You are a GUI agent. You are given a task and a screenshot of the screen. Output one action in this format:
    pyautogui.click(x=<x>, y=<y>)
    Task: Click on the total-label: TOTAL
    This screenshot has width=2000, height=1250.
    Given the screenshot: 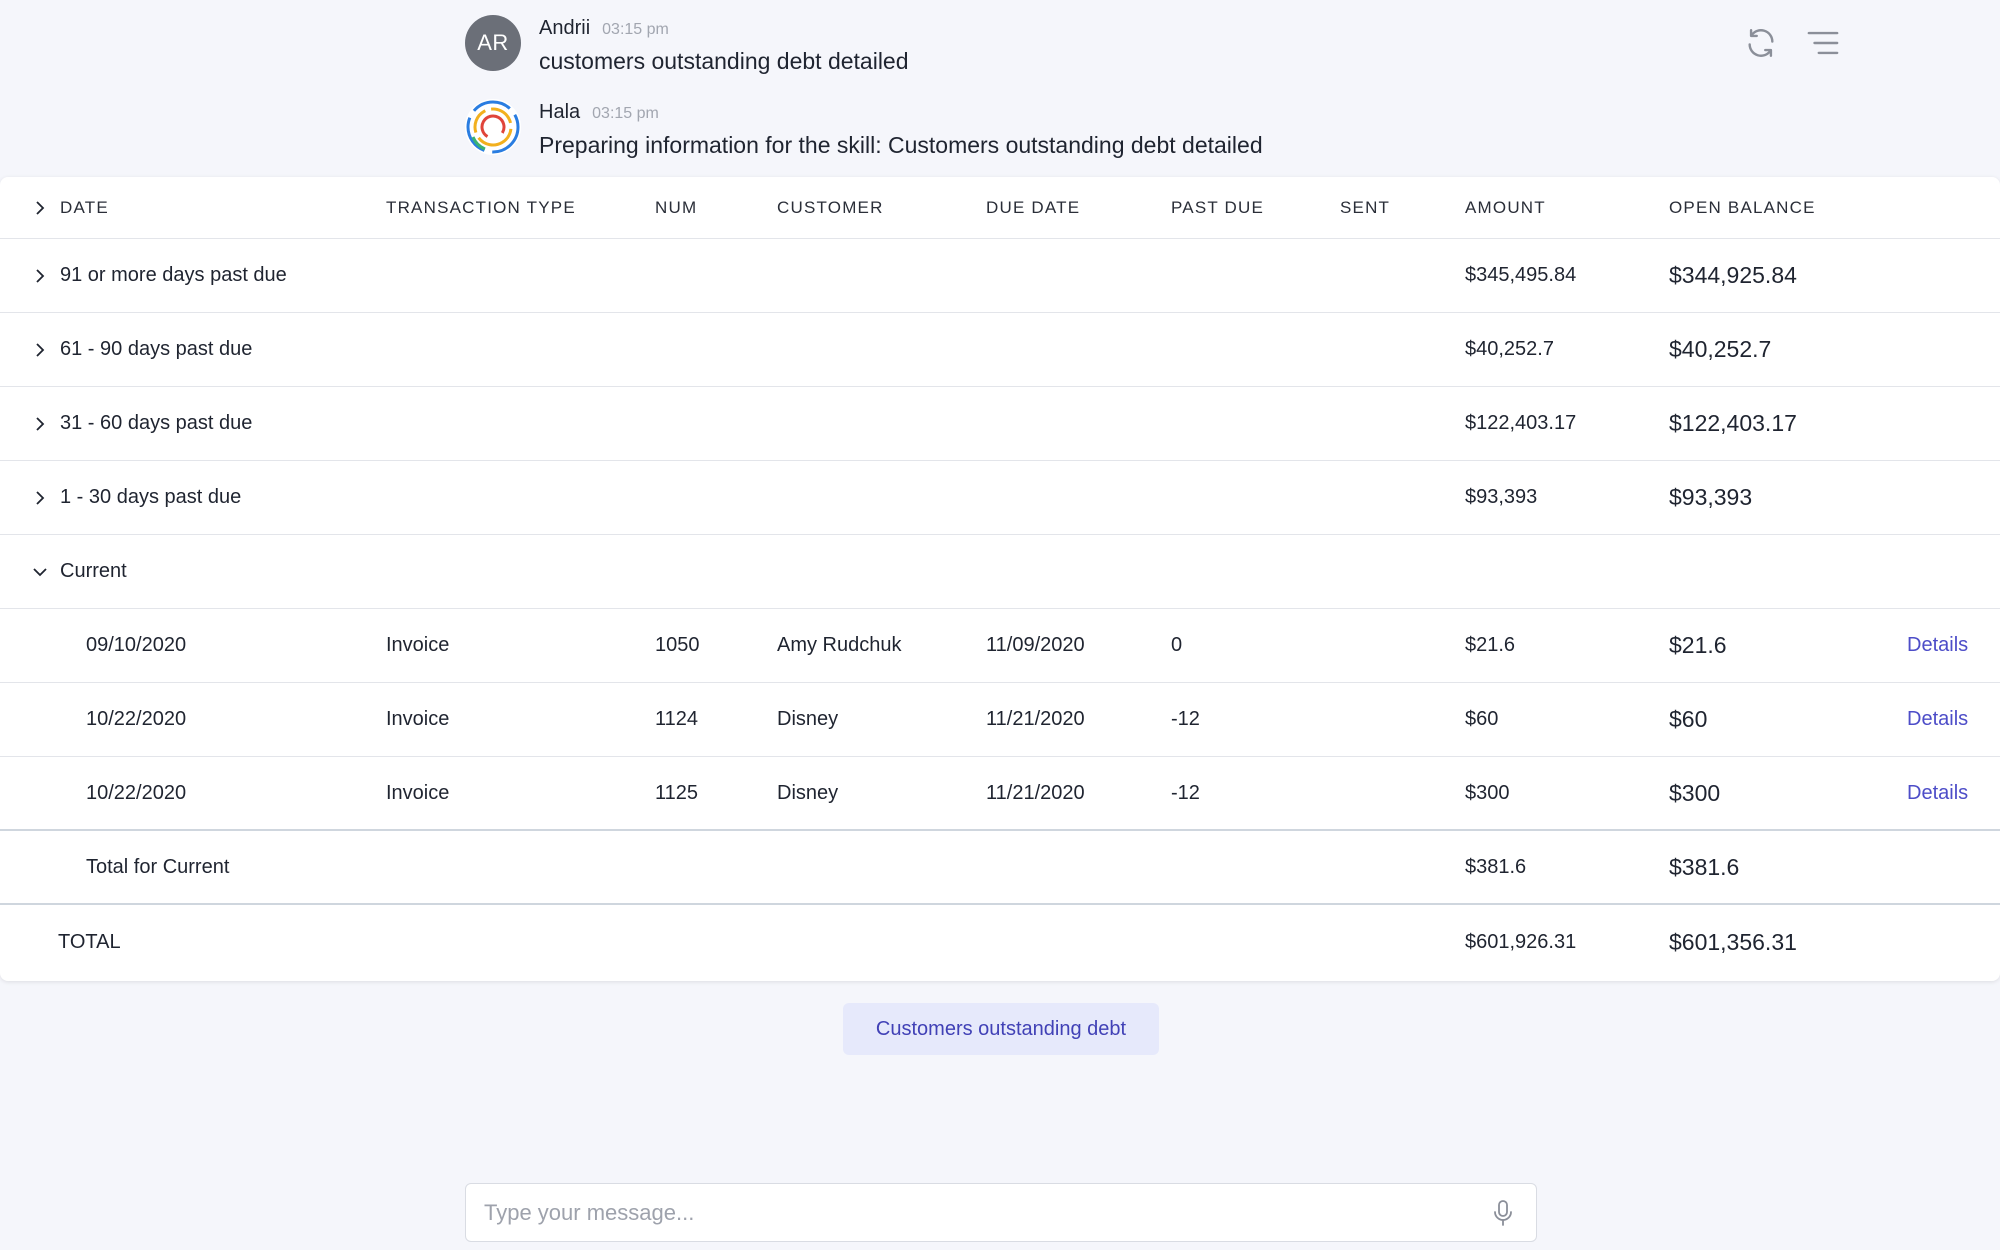 What is the action you would take?
    pyautogui.click(x=89, y=941)
    